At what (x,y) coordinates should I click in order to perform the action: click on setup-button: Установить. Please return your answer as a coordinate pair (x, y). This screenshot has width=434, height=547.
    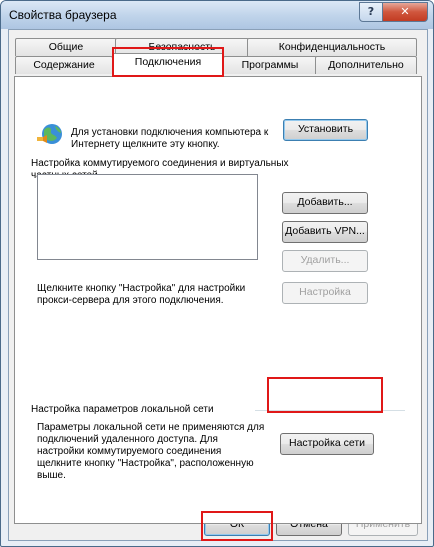
    Looking at the image, I should click on (325, 130).